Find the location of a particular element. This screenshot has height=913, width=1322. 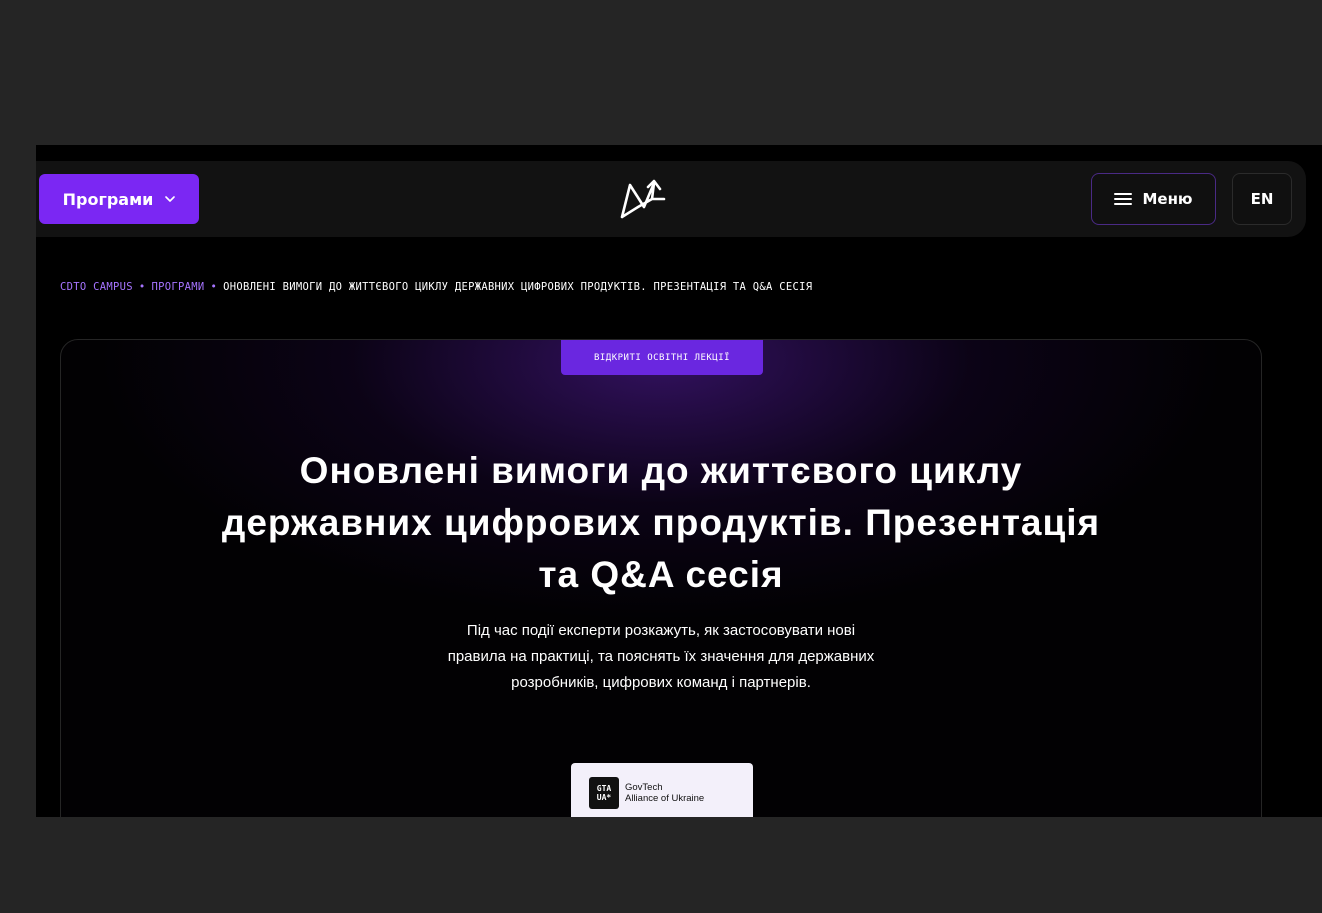

menu-button: Меню is located at coordinates (1153, 199).